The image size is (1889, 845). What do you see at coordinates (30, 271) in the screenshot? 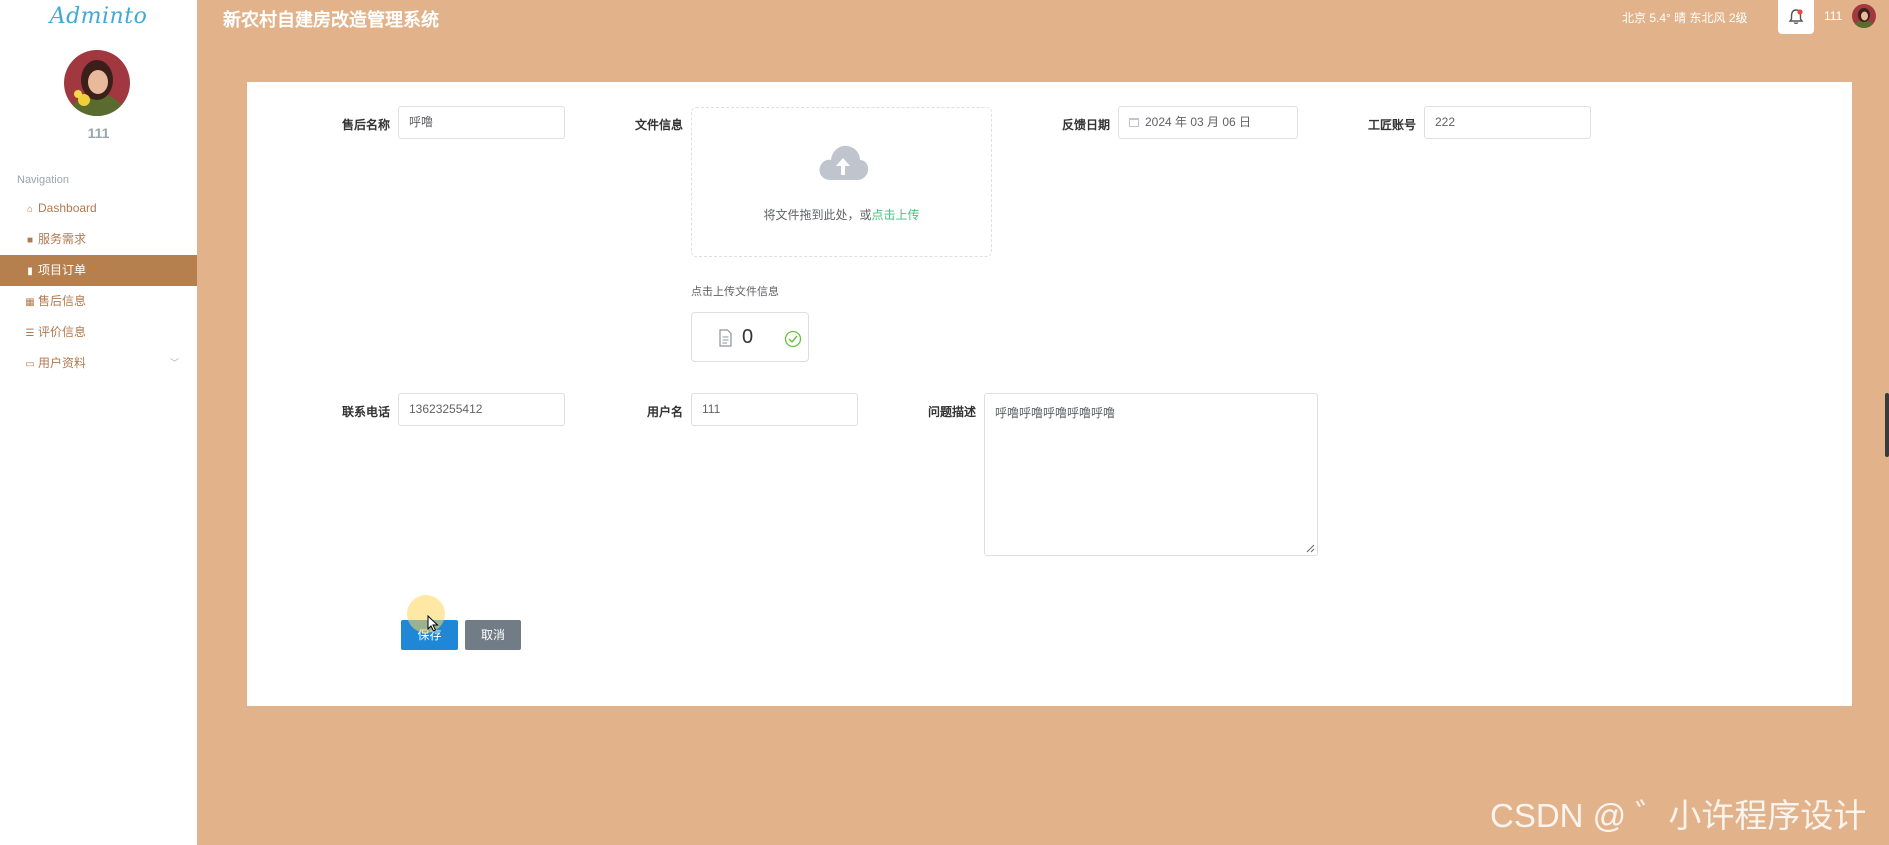
I see `clipboard-icon: ▮` at bounding box center [30, 271].